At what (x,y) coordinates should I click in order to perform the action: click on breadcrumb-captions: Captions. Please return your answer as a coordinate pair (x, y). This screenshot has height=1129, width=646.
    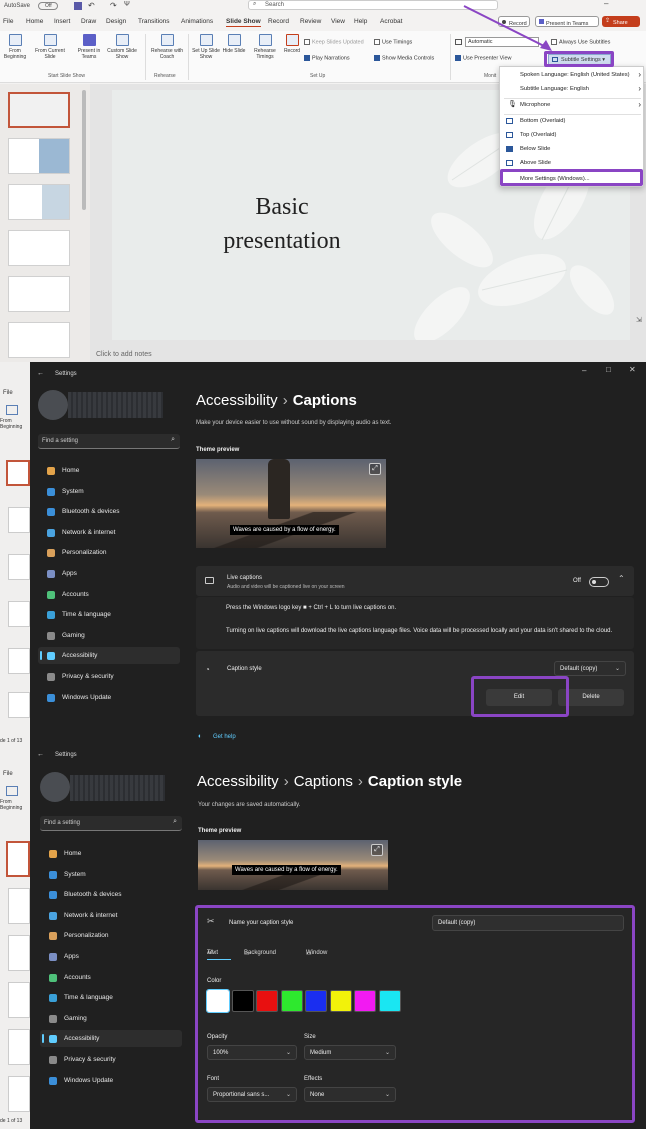
    Looking at the image, I should click on (323, 781).